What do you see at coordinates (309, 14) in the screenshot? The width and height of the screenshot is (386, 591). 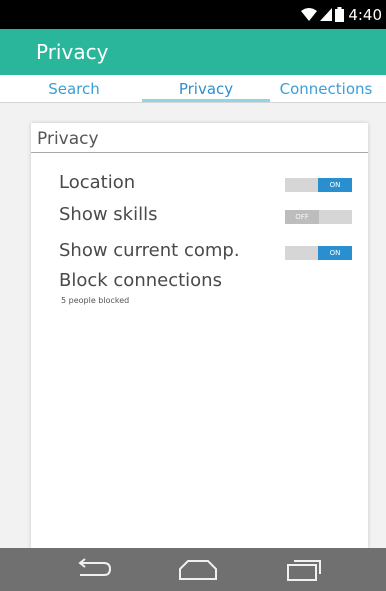 I see `wifi-icon` at bounding box center [309, 14].